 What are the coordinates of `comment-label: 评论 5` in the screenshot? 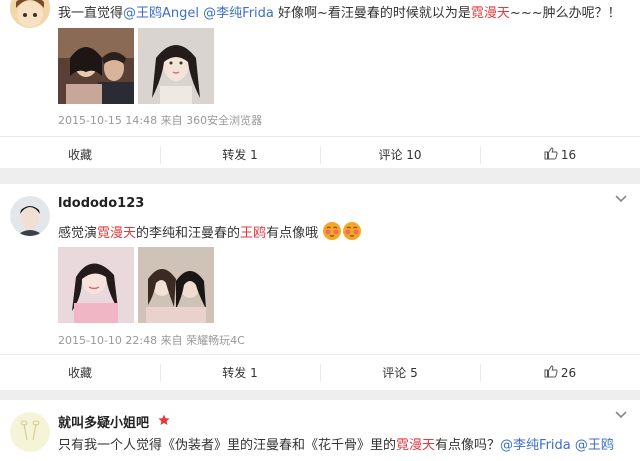 It's located at (400, 373).